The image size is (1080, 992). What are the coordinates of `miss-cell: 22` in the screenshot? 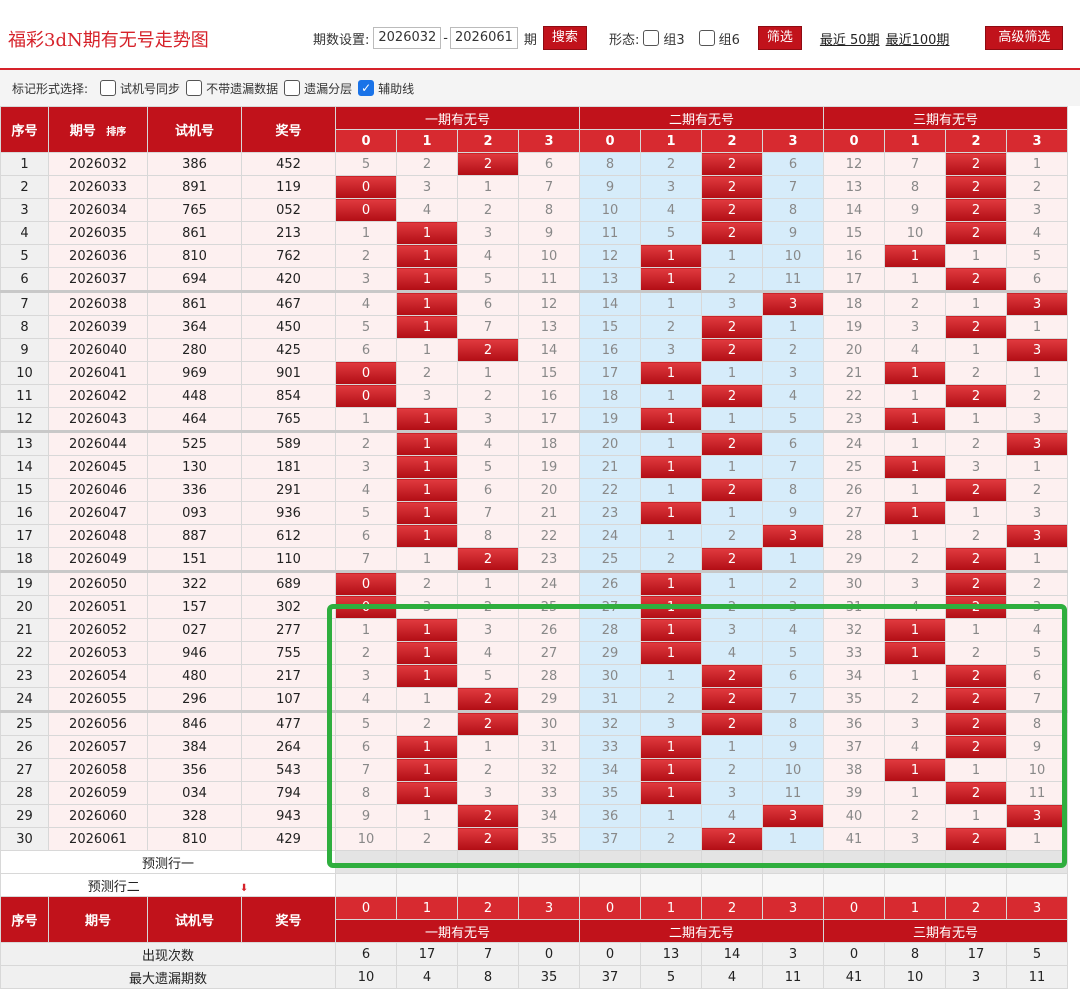 It's located at (610, 490).